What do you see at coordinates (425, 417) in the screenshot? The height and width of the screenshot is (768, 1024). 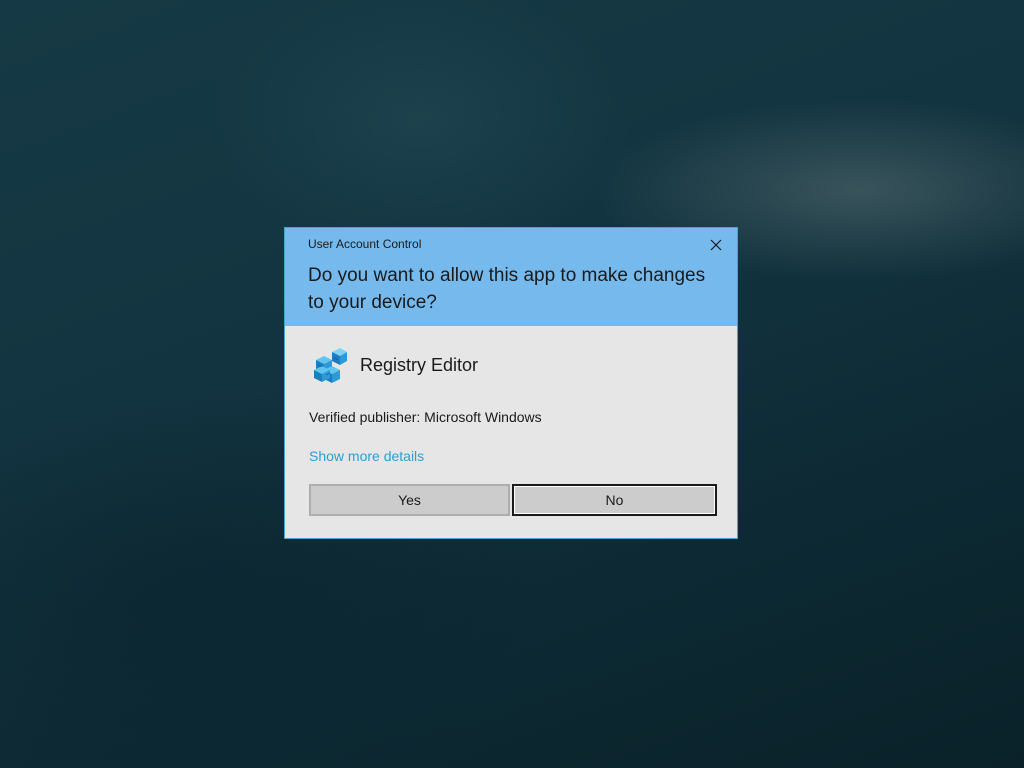 I see `publisher-text: Verified publisher: Microsoft Windows` at bounding box center [425, 417].